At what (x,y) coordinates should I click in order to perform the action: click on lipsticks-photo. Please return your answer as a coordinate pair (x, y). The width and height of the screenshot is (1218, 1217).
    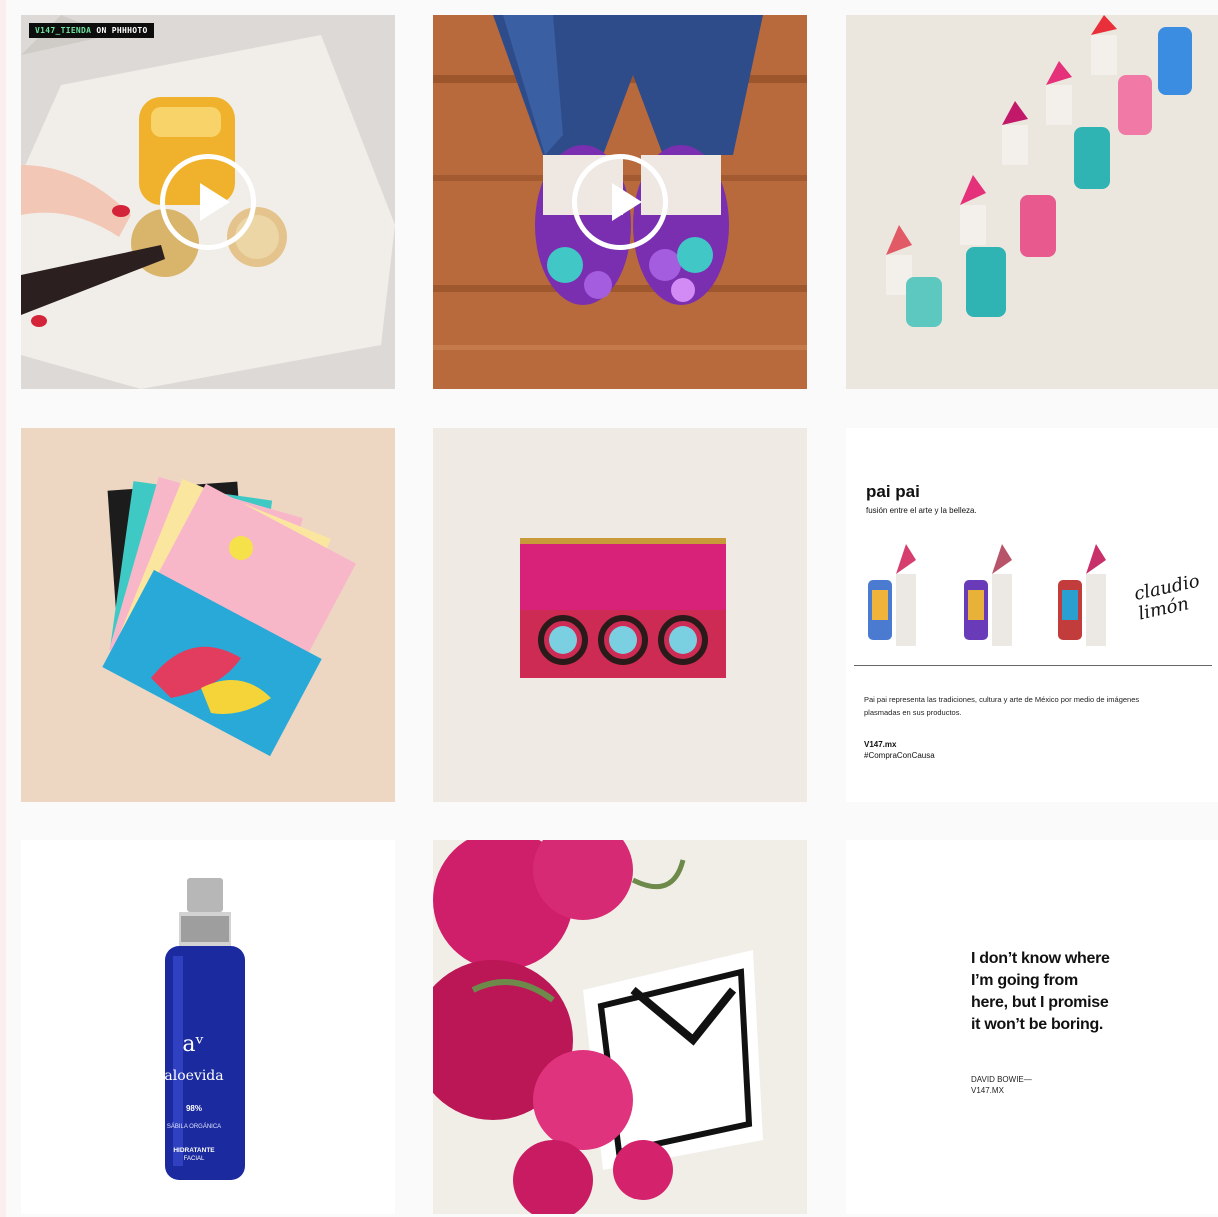
    Looking at the image, I should click on (1032, 202).